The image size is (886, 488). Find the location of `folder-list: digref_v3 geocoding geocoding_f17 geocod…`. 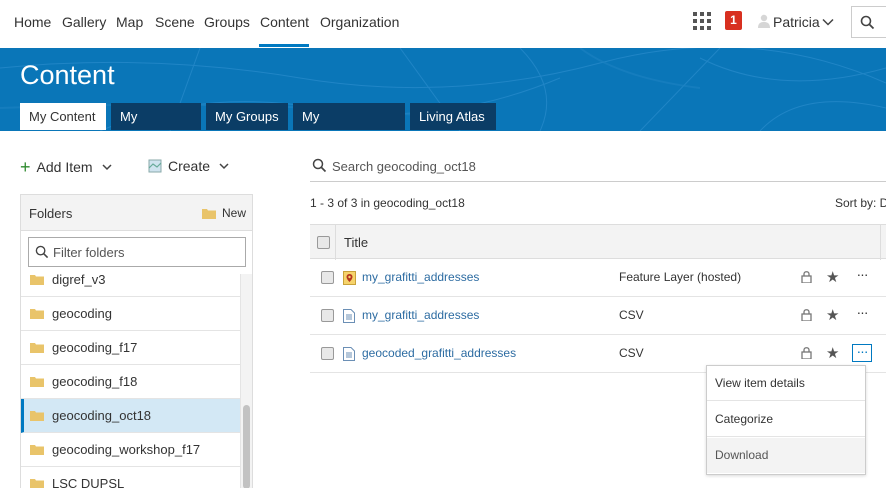

folder-list: digref_v3 geocoding geocoding_f17 geocod… is located at coordinates (130, 380).